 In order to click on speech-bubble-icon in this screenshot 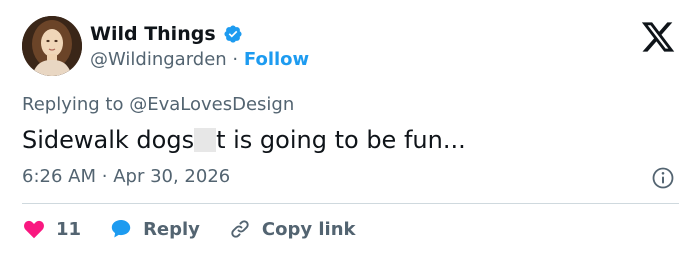, I will do `click(121, 229)`.